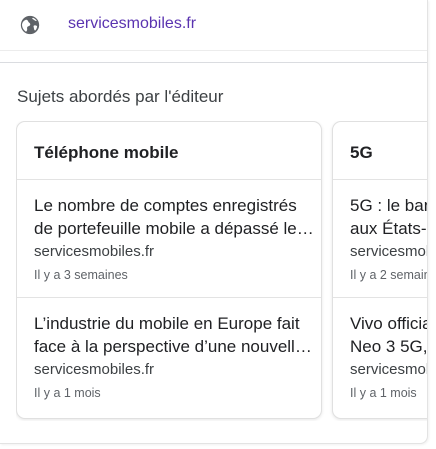 The height and width of the screenshot is (449, 436). I want to click on topic-card-header: 5G, so click(380, 151).